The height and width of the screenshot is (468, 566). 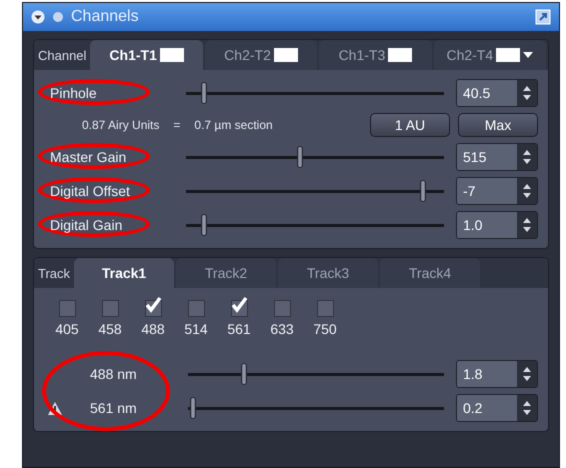 I want to click on checkbox-label: 458, so click(x=110, y=329).